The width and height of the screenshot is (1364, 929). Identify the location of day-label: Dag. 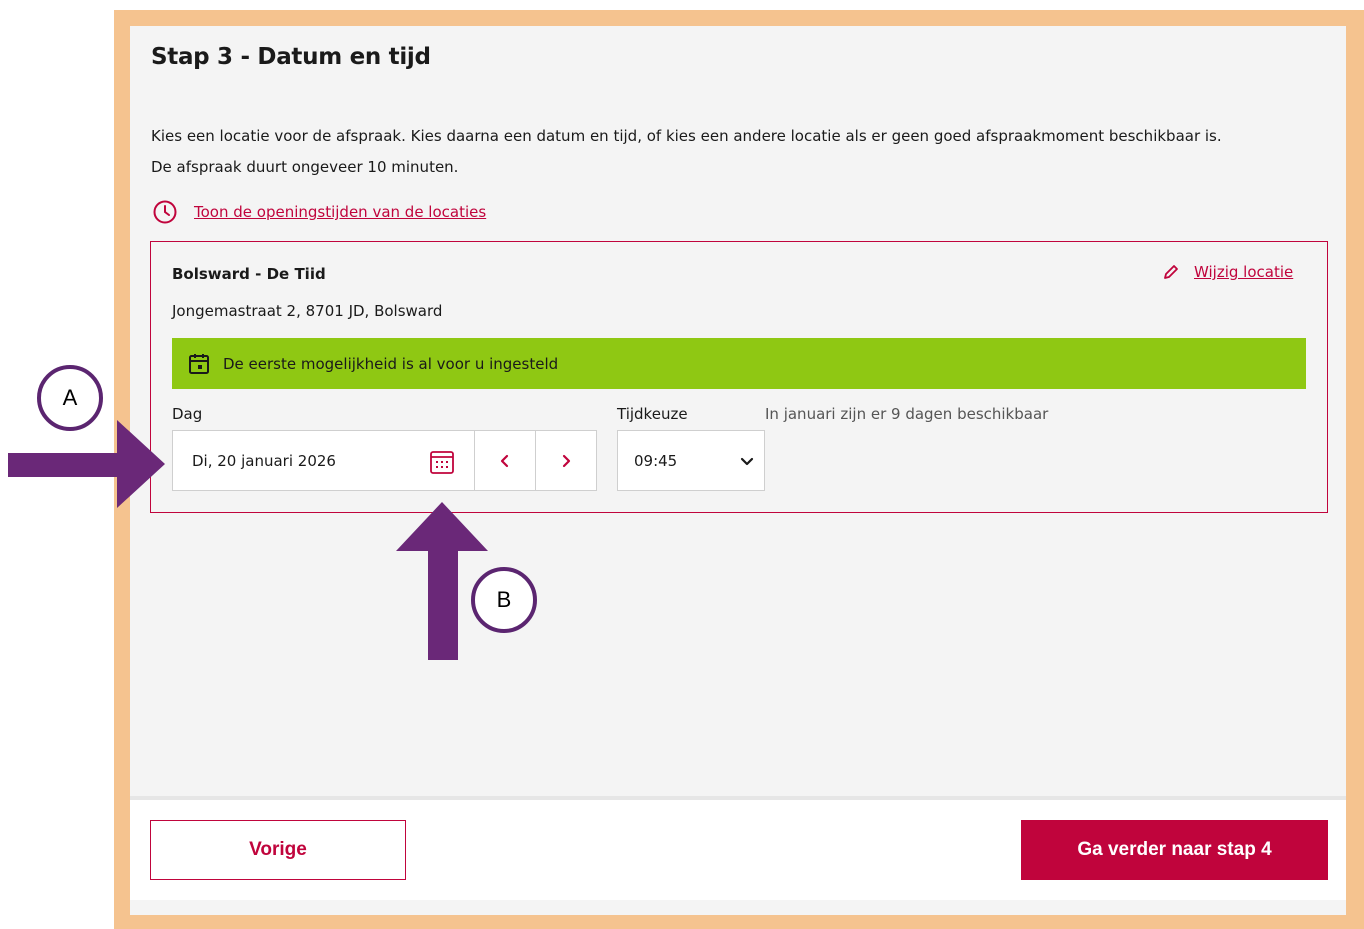
(187, 414).